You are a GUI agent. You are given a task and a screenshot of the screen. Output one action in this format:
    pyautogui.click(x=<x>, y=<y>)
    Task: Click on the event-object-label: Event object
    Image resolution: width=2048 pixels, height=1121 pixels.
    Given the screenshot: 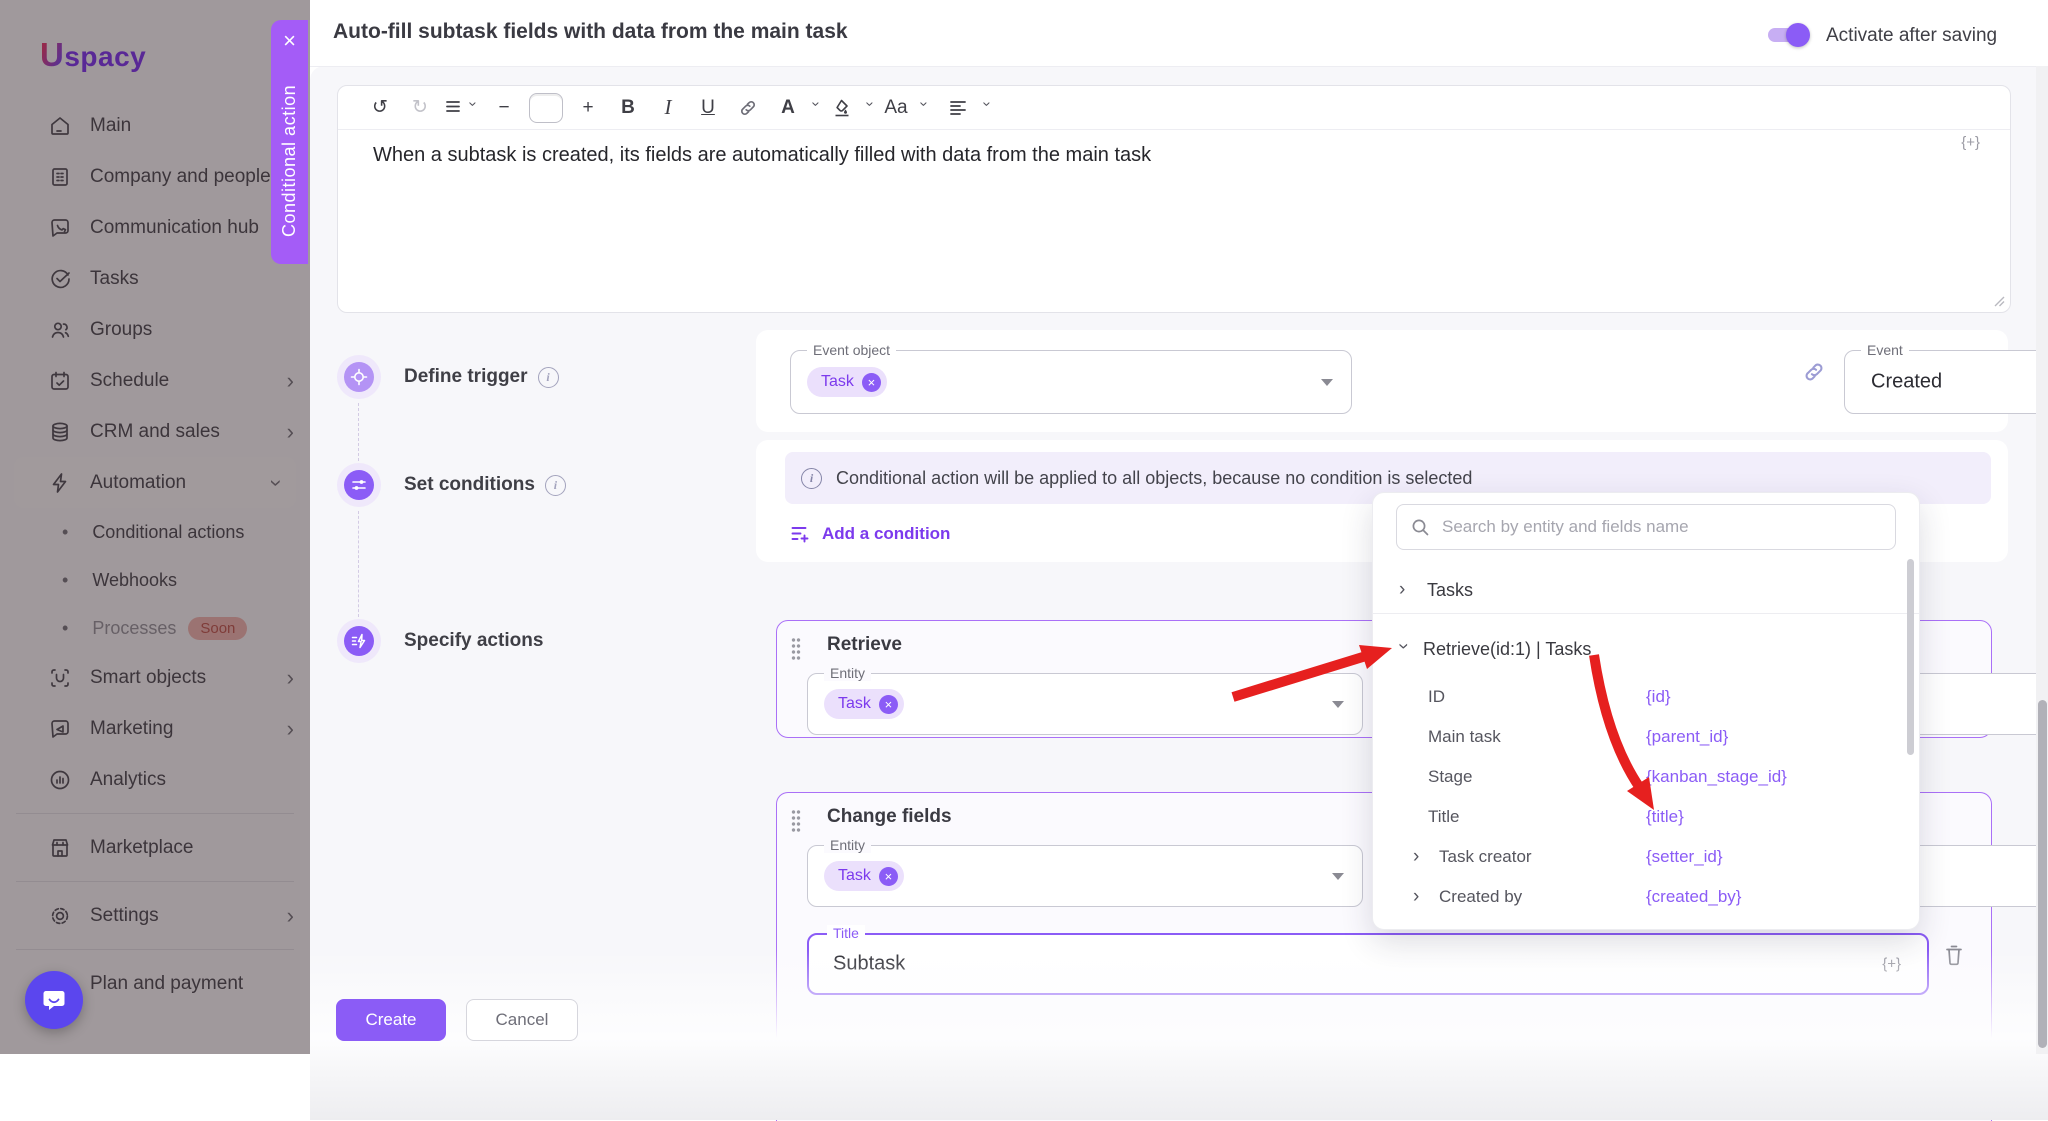 What is the action you would take?
    pyautogui.click(x=851, y=350)
    